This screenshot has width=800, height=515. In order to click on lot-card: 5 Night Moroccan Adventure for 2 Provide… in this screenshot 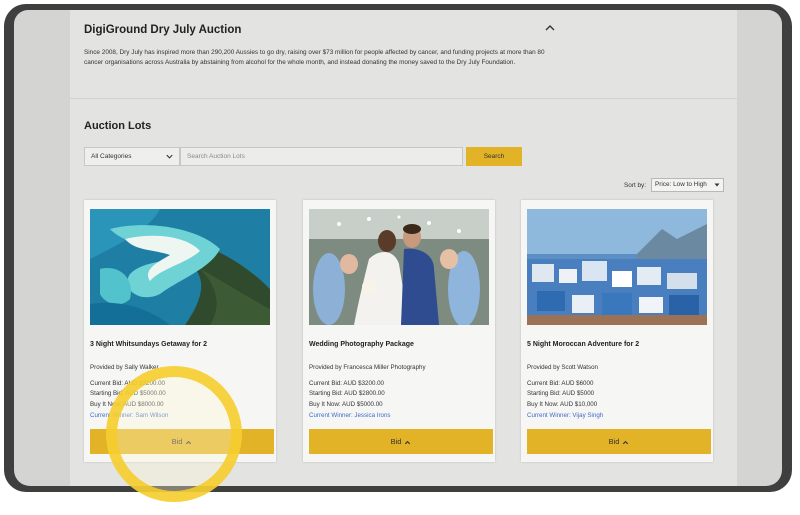, I will do `click(617, 331)`.